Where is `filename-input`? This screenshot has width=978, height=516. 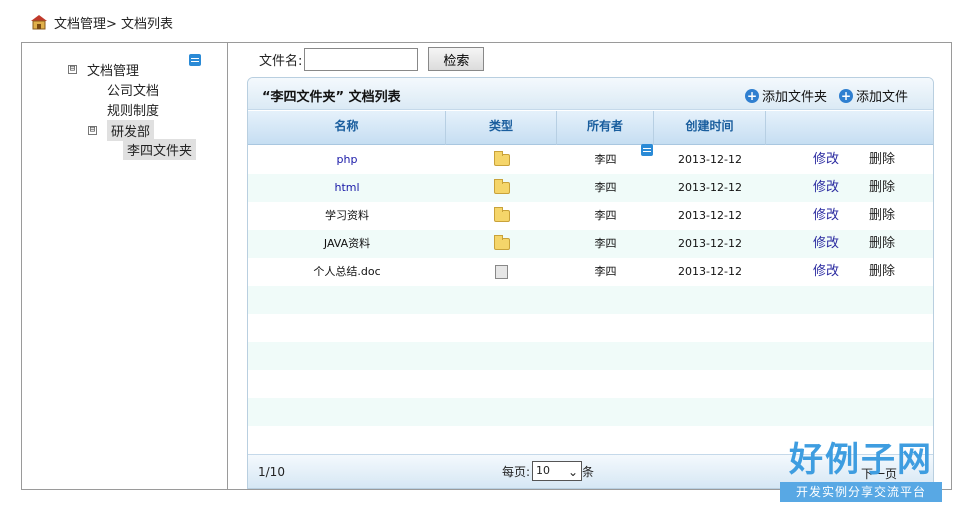
filename-input is located at coordinates (361, 59).